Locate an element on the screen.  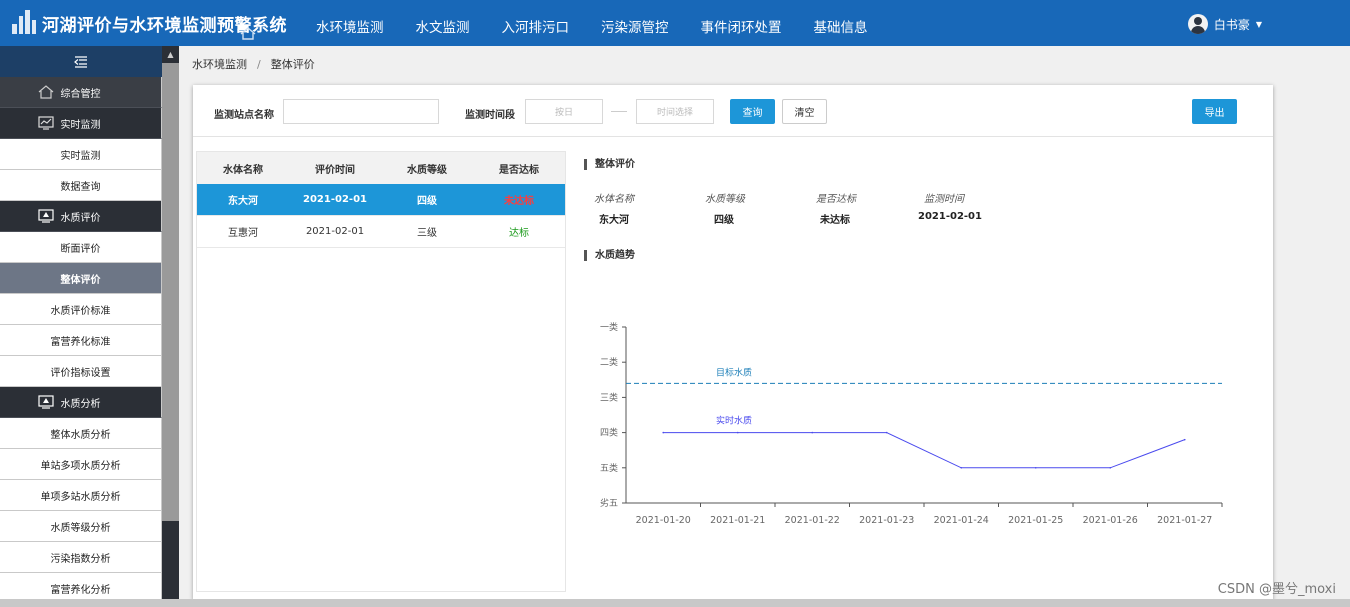
clear-button: 清空 is located at coordinates (804, 111).